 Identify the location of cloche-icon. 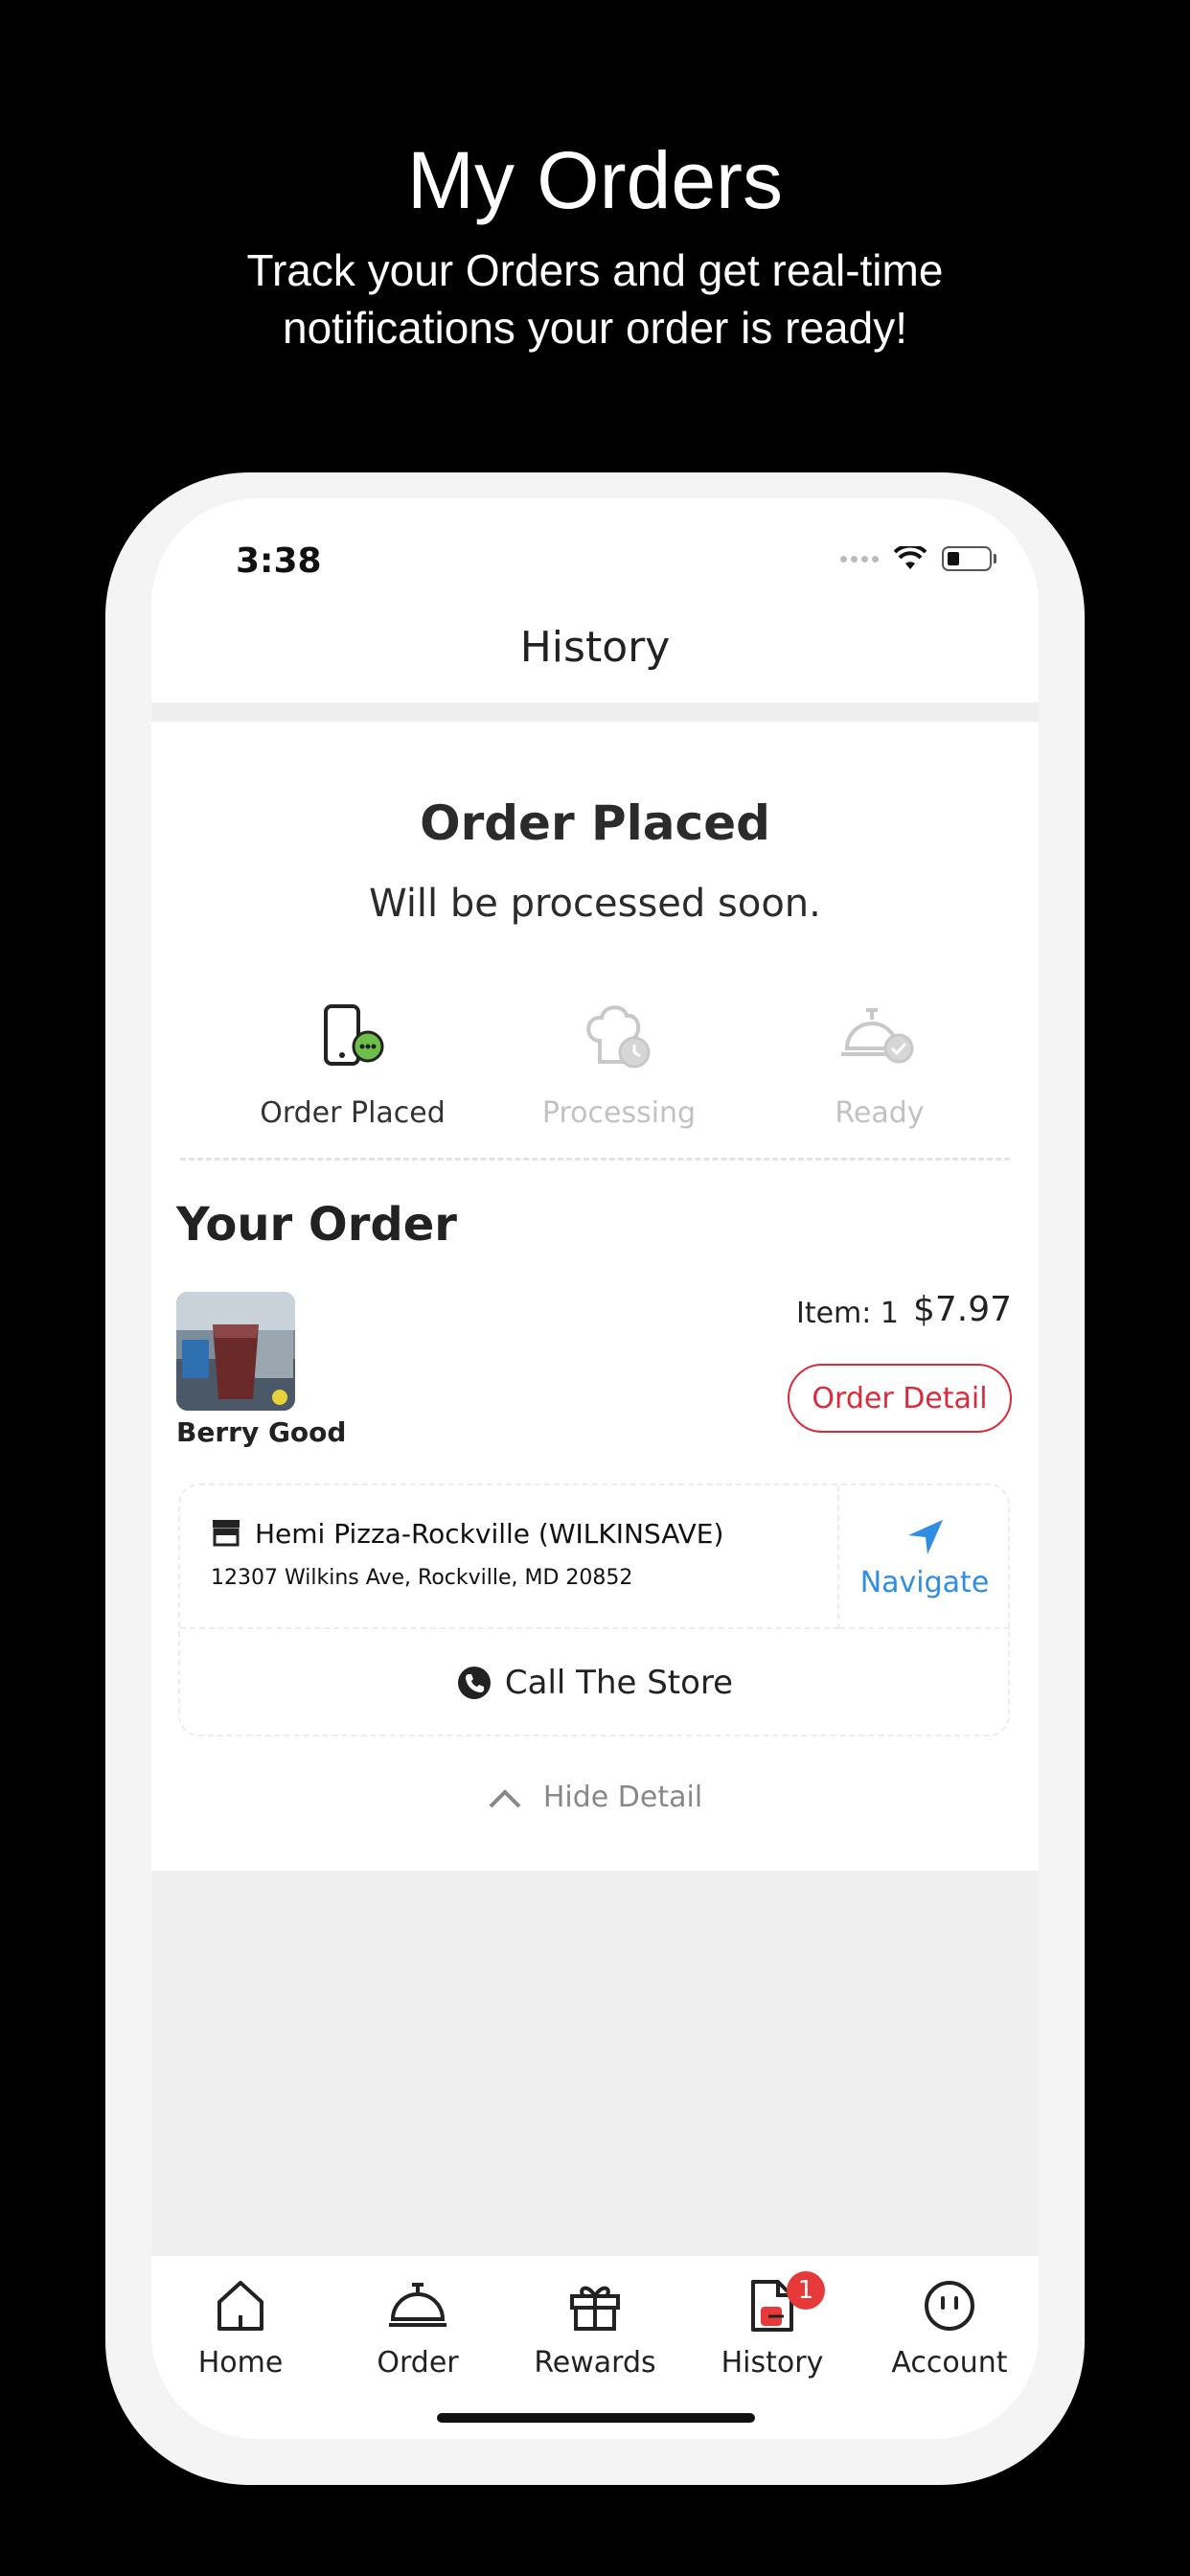
(418, 2305).